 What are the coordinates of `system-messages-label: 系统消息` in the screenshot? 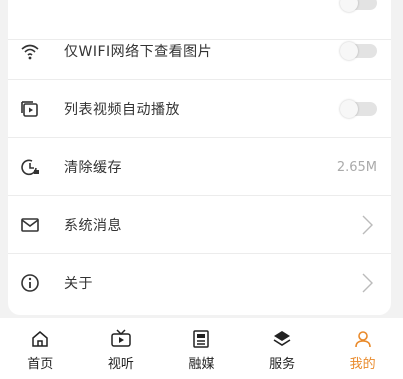 It's located at (93, 226).